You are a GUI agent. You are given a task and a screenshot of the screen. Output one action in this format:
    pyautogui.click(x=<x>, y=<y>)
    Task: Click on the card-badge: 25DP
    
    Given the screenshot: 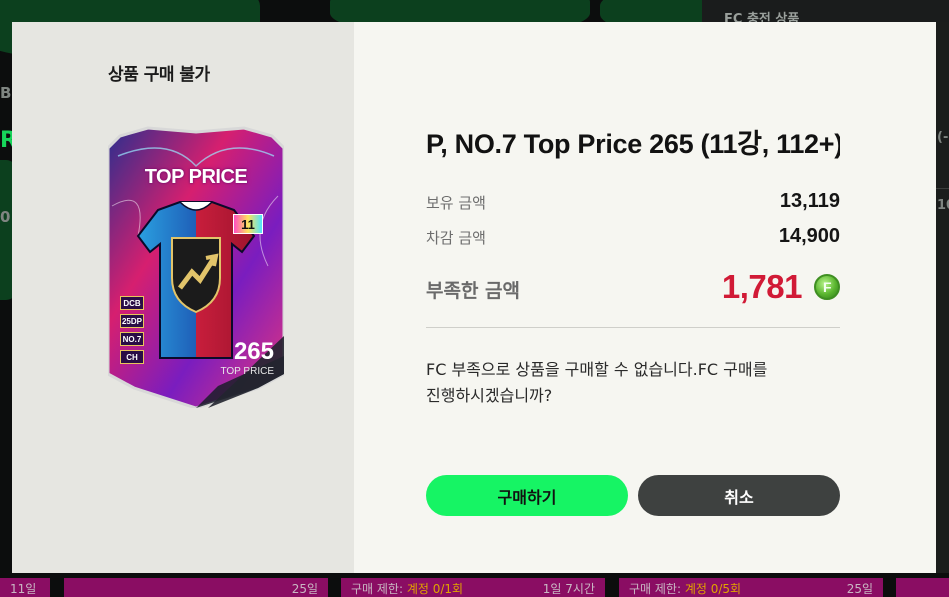 What is the action you would take?
    pyautogui.click(x=132, y=321)
    